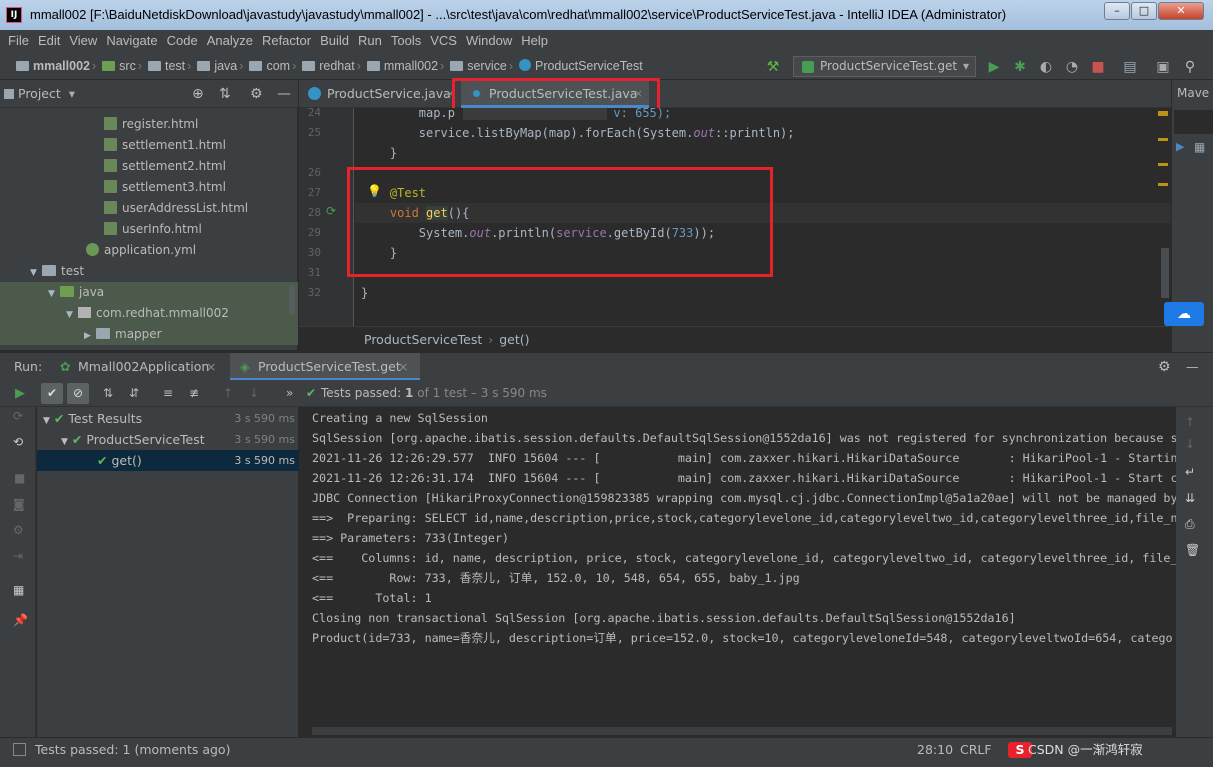 The image size is (1213, 767). Describe the element at coordinates (194, 393) in the screenshot. I see `collapse-all-icon: ≢` at that location.